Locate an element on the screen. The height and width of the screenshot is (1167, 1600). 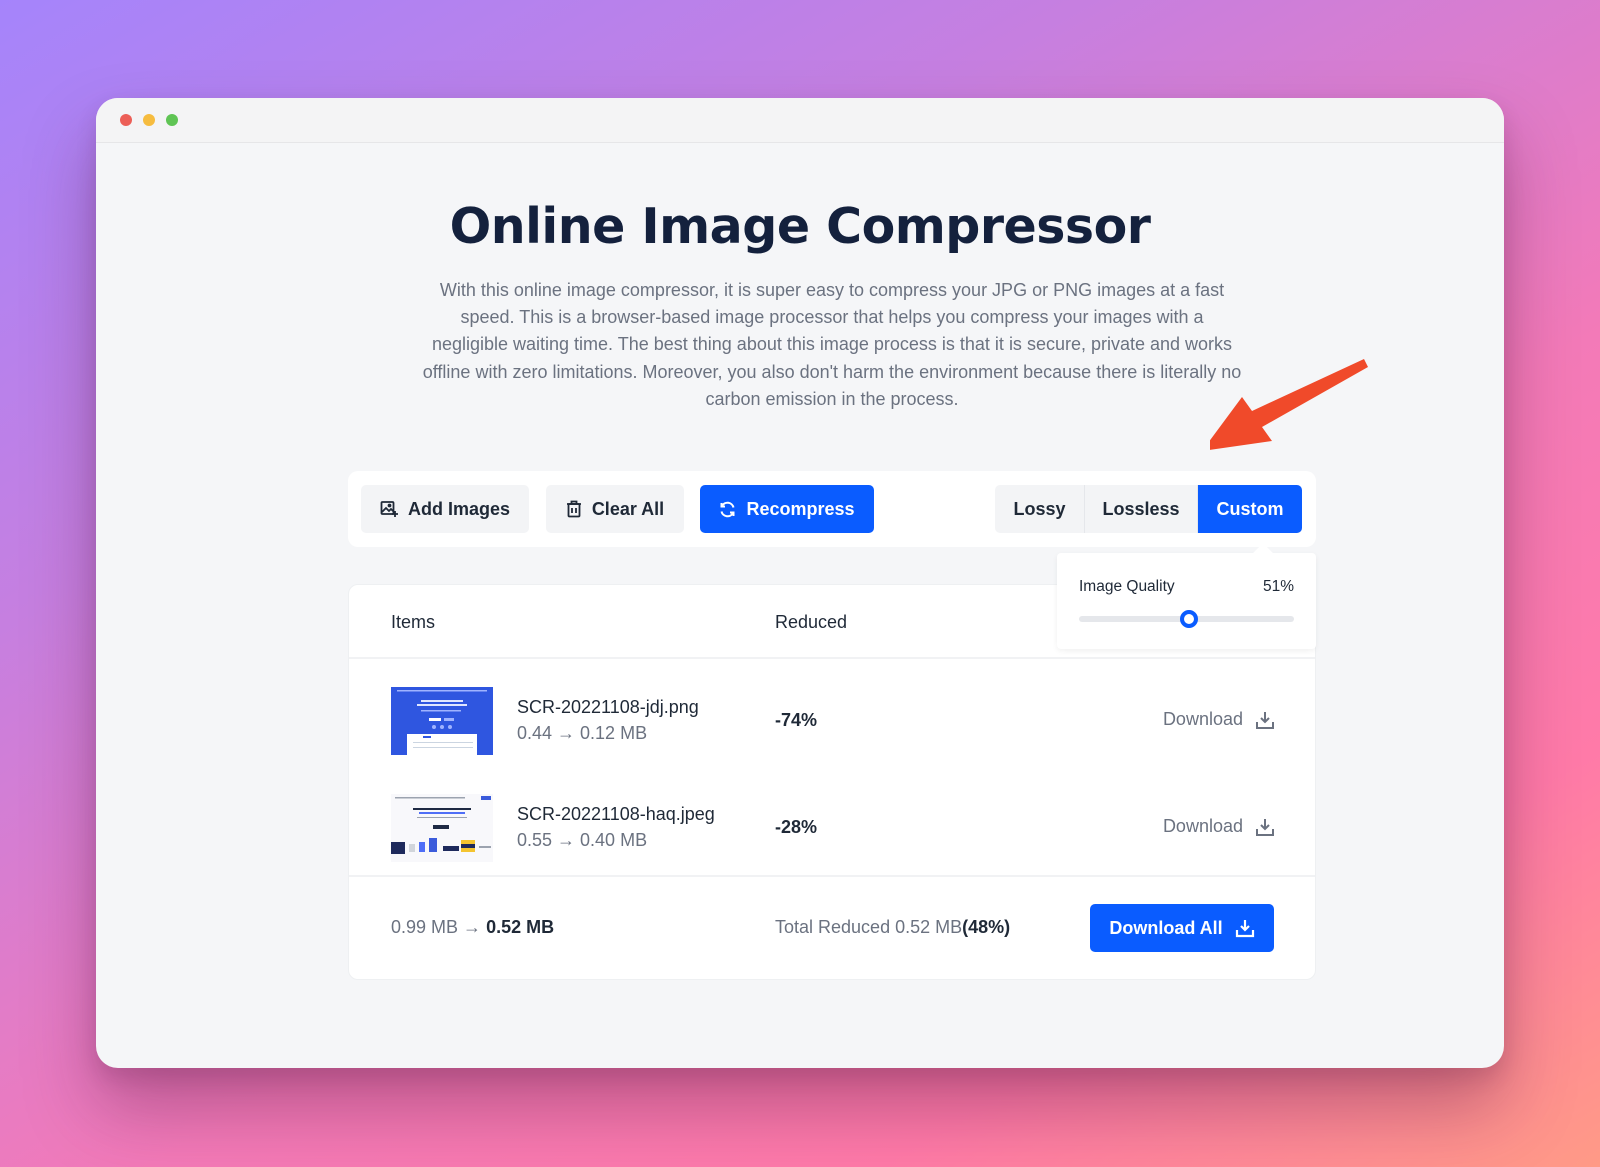
compression-mode-toggle: Lossy Lossless Custom is located at coordinates (1148, 509).